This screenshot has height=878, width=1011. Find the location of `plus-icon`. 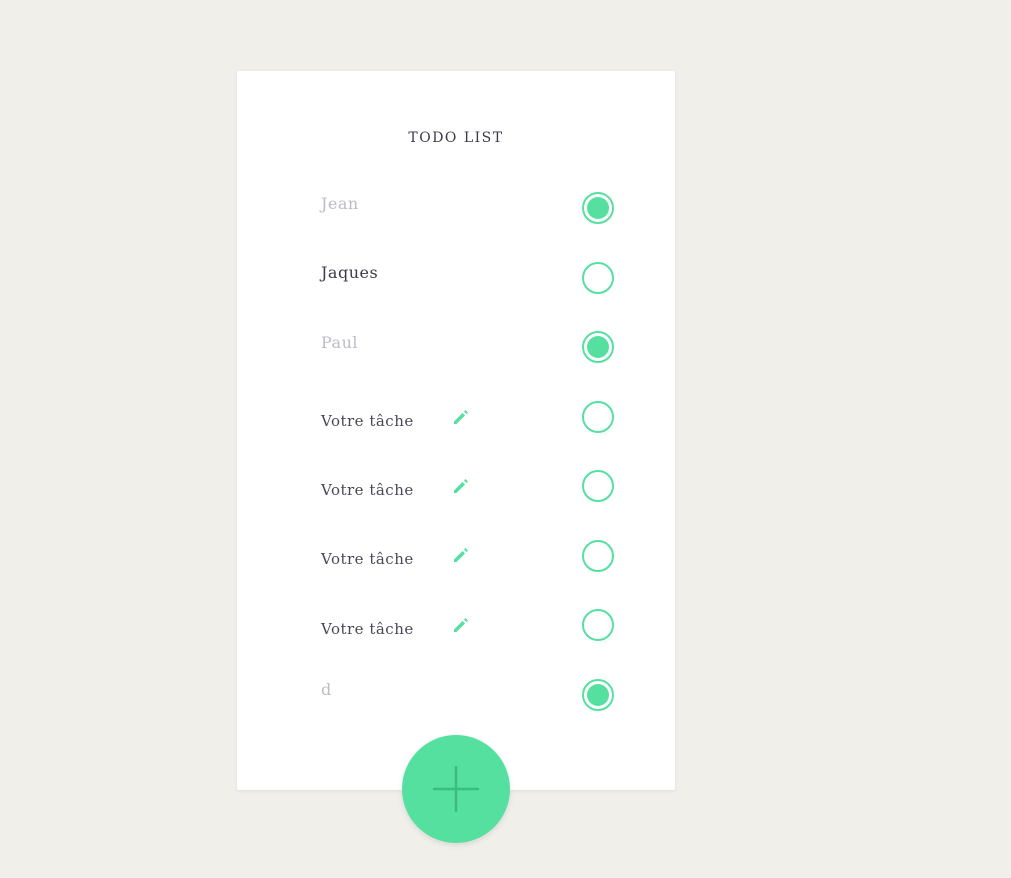

plus-icon is located at coordinates (456, 789).